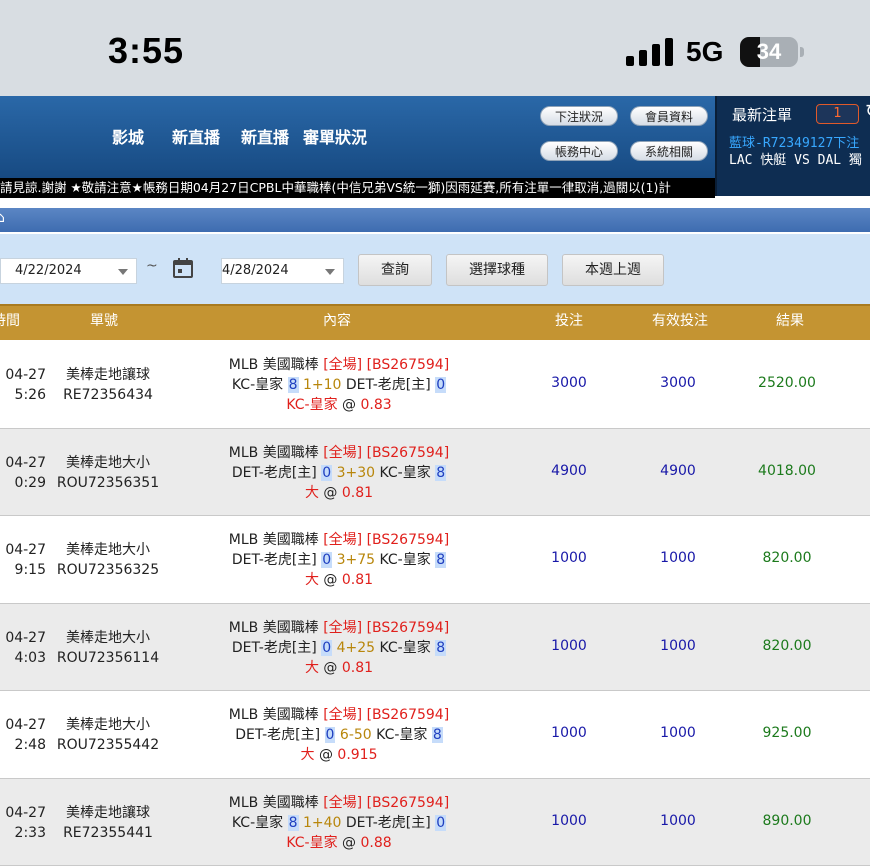  Describe the element at coordinates (108, 745) in the screenshot. I see `ticket-number: ROU72355442` at that location.